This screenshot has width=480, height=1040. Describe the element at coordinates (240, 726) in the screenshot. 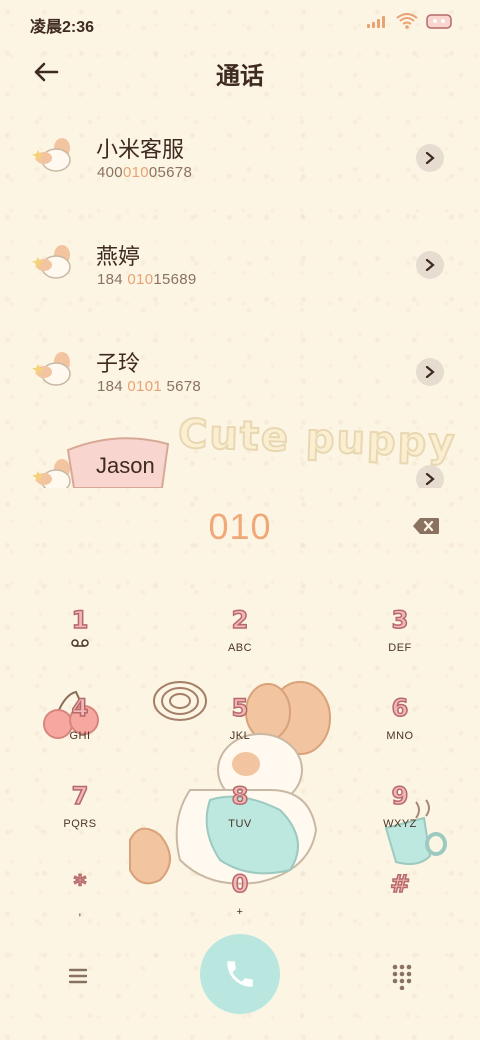

I see `key-5: 5 JKL` at that location.